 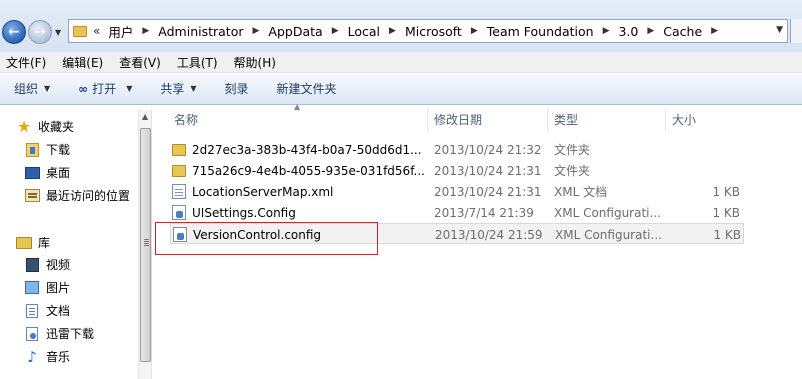 I want to click on file-date: 2013/10/24 21:59, so click(x=489, y=234).